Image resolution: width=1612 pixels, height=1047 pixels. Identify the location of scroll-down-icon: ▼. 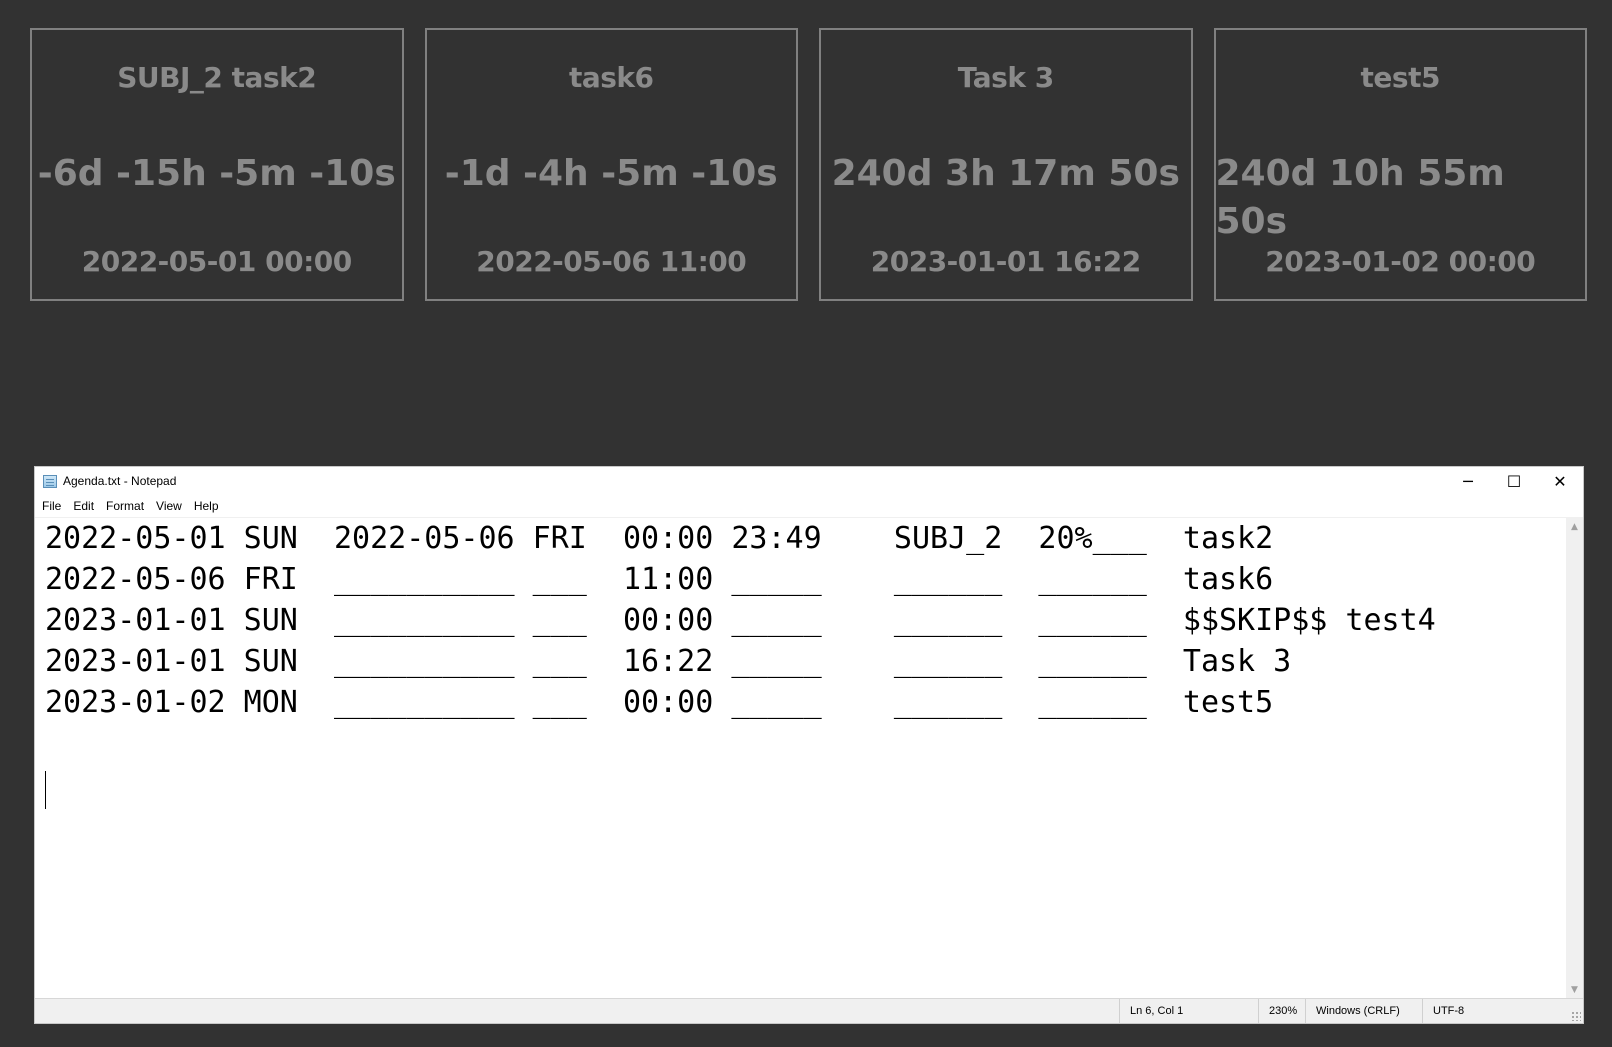
(1574, 989).